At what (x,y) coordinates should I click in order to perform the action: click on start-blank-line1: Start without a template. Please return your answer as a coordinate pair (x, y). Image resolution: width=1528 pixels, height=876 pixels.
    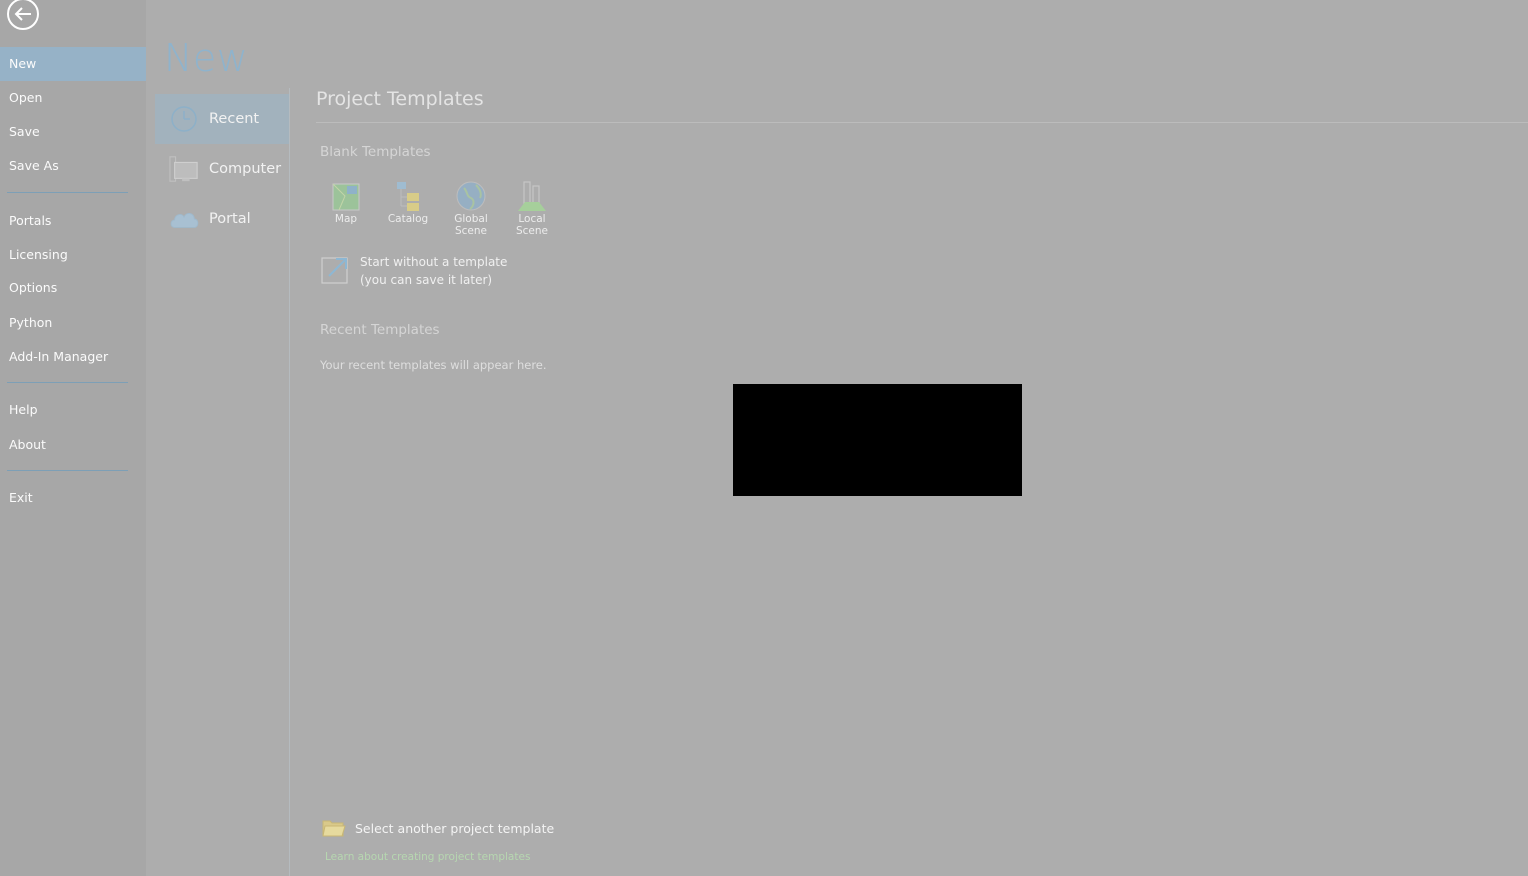
    Looking at the image, I should click on (434, 262).